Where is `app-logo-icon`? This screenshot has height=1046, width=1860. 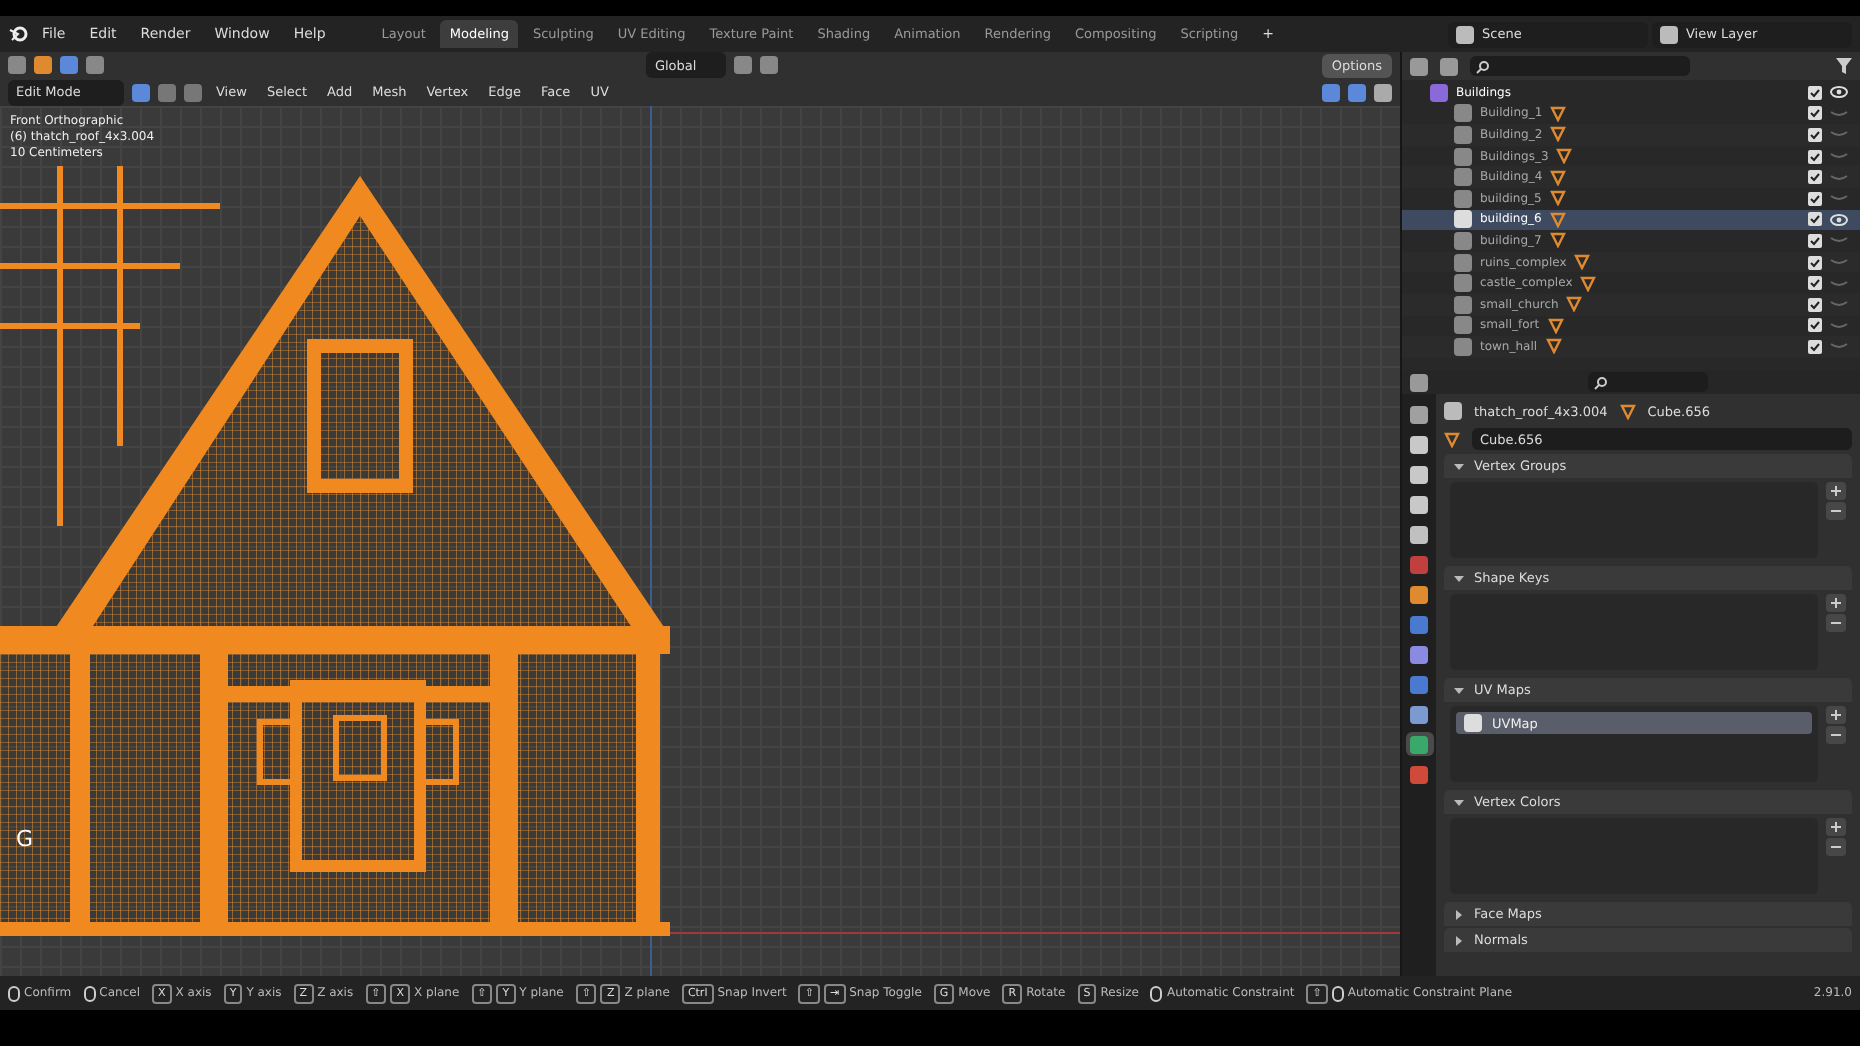
app-logo-icon is located at coordinates (18, 34).